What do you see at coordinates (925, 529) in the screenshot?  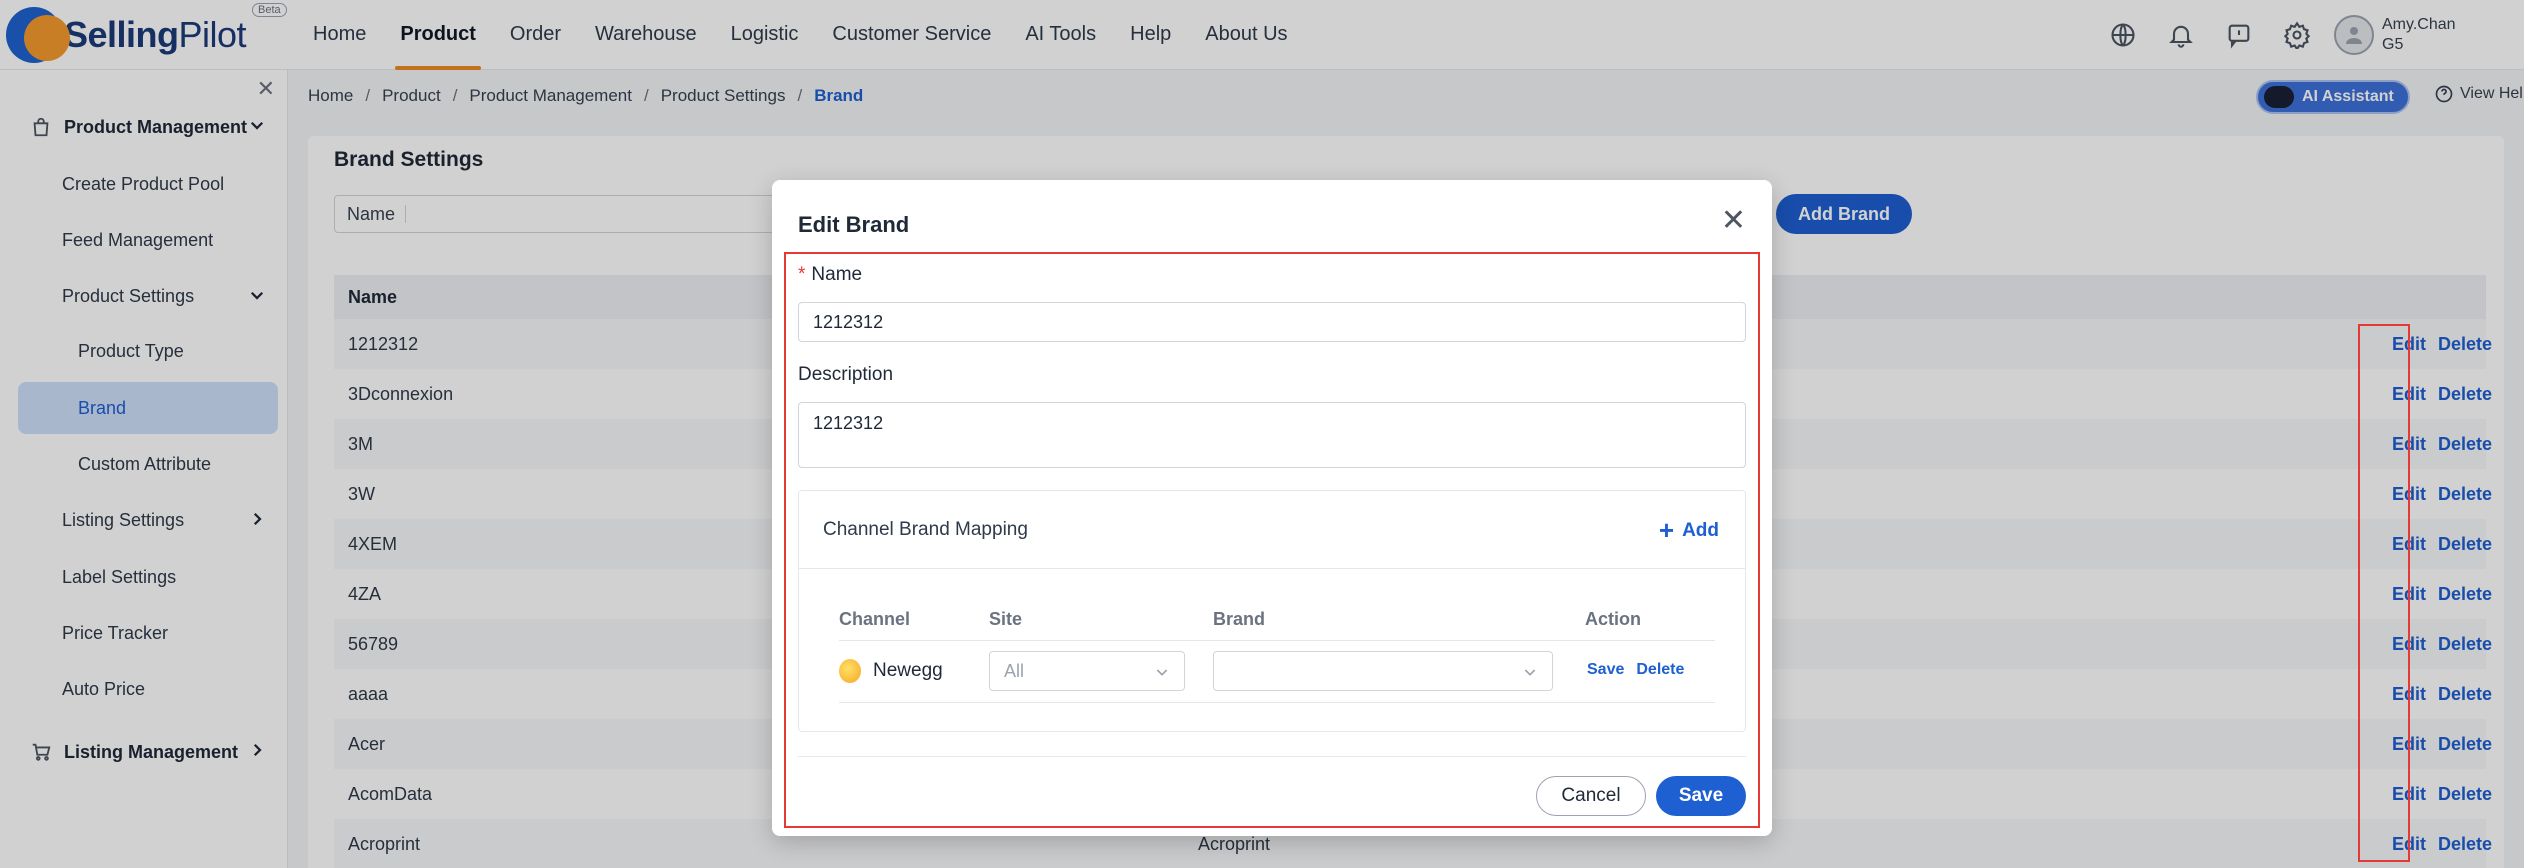 I see `mapping-title: Channel Brand Mapping` at bounding box center [925, 529].